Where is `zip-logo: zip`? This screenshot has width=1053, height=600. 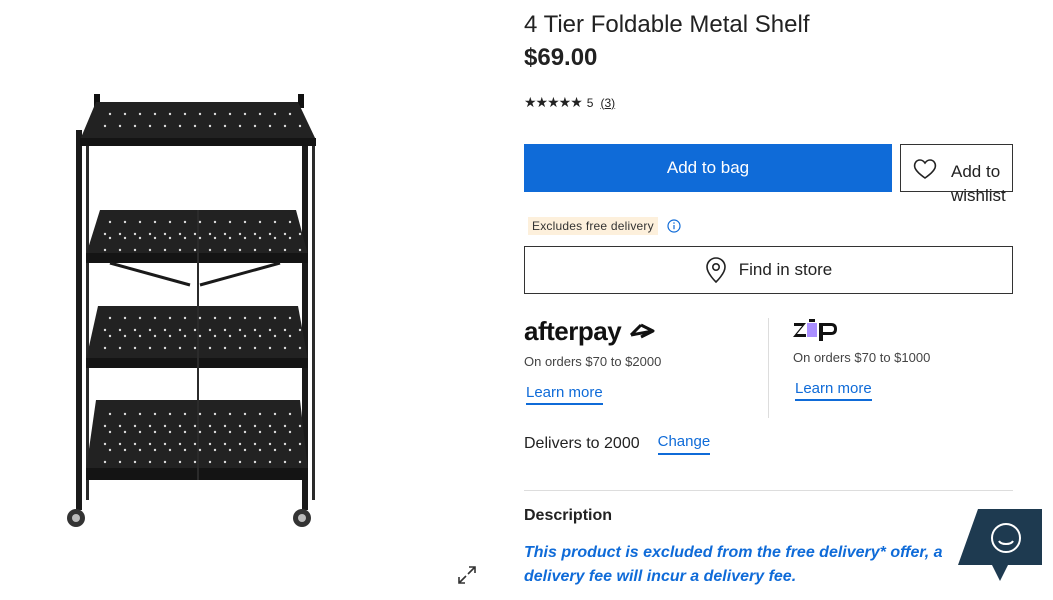
zip-logo: zip is located at coordinates (903, 330).